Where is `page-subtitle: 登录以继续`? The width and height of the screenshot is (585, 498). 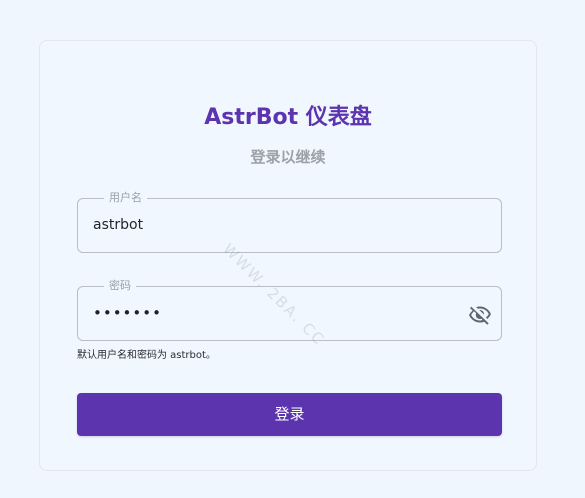
page-subtitle: 登录以继续 is located at coordinates (288, 157).